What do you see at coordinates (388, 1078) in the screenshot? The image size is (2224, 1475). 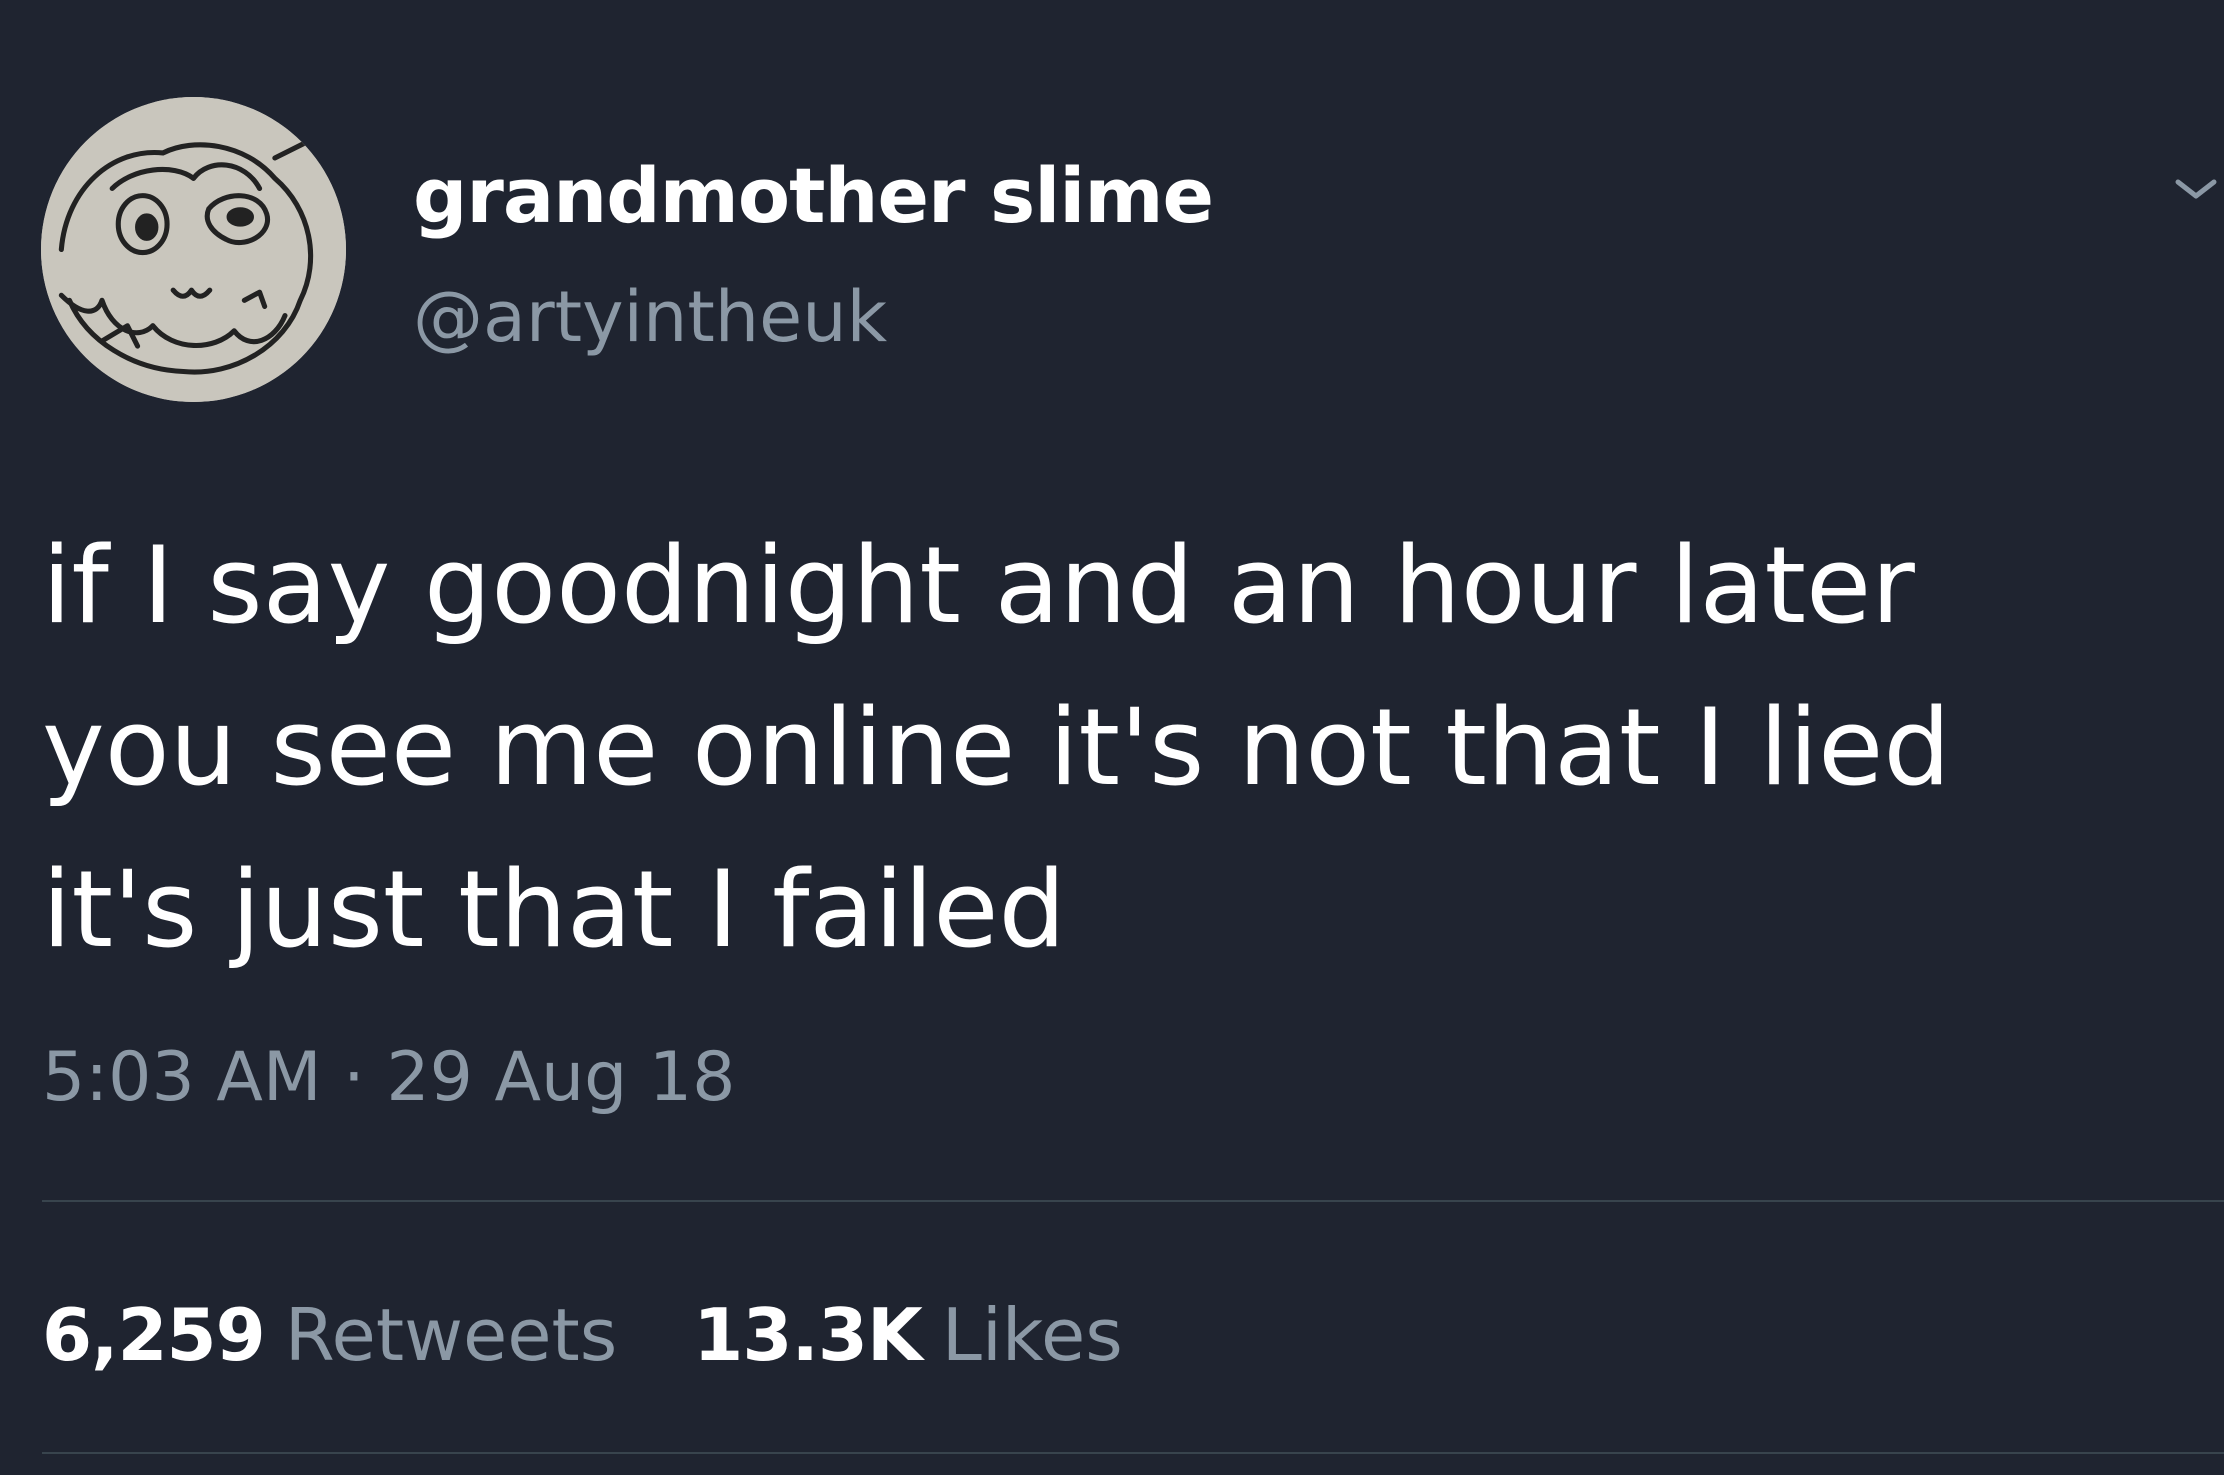 I see `tweet-timestamp: 5:03 AM · 29 Aug 18` at bounding box center [388, 1078].